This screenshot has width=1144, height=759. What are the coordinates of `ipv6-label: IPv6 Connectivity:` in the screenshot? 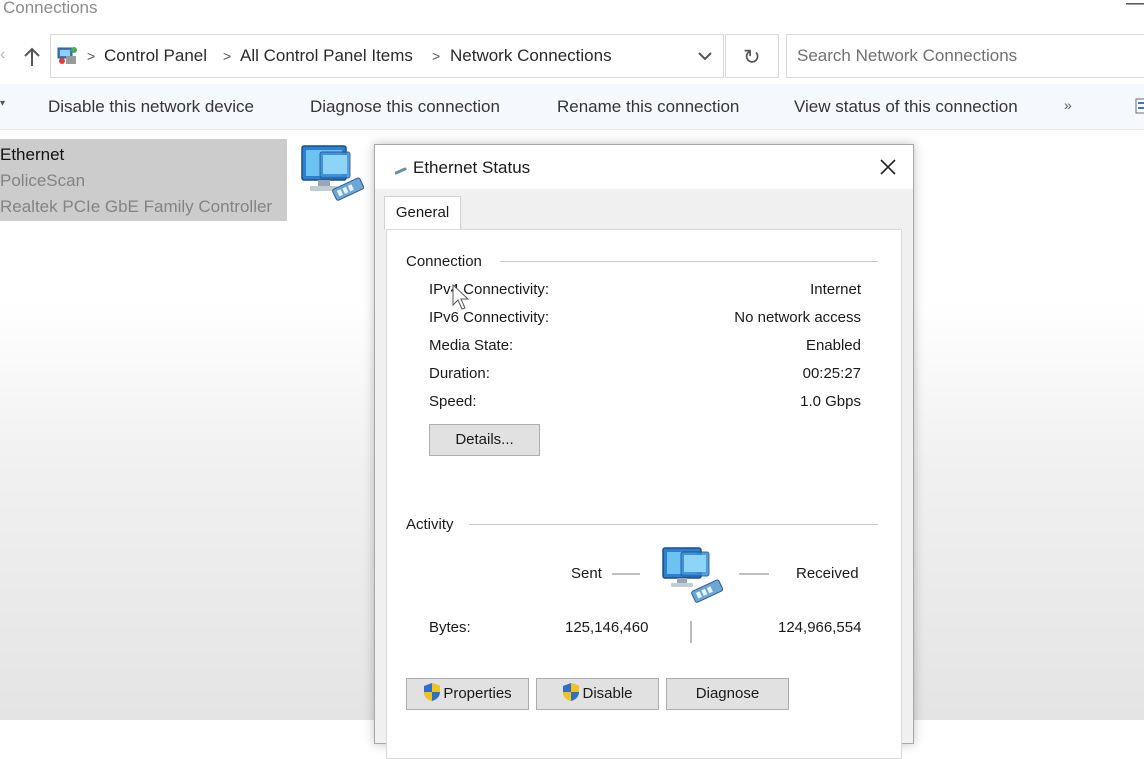 It's located at (489, 317).